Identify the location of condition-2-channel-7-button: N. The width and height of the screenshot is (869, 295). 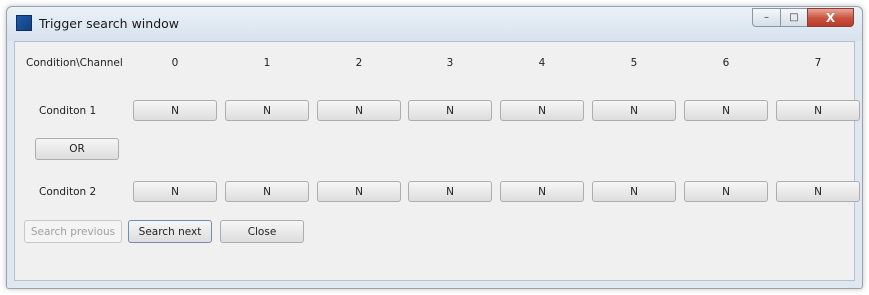
(818, 191).